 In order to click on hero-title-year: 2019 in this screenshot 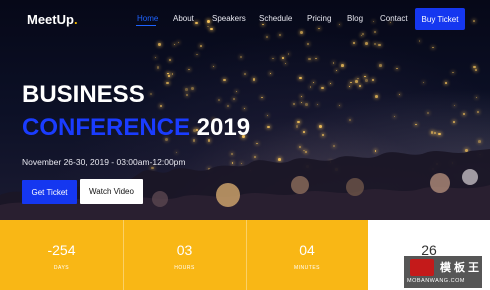, I will do `click(220, 127)`.